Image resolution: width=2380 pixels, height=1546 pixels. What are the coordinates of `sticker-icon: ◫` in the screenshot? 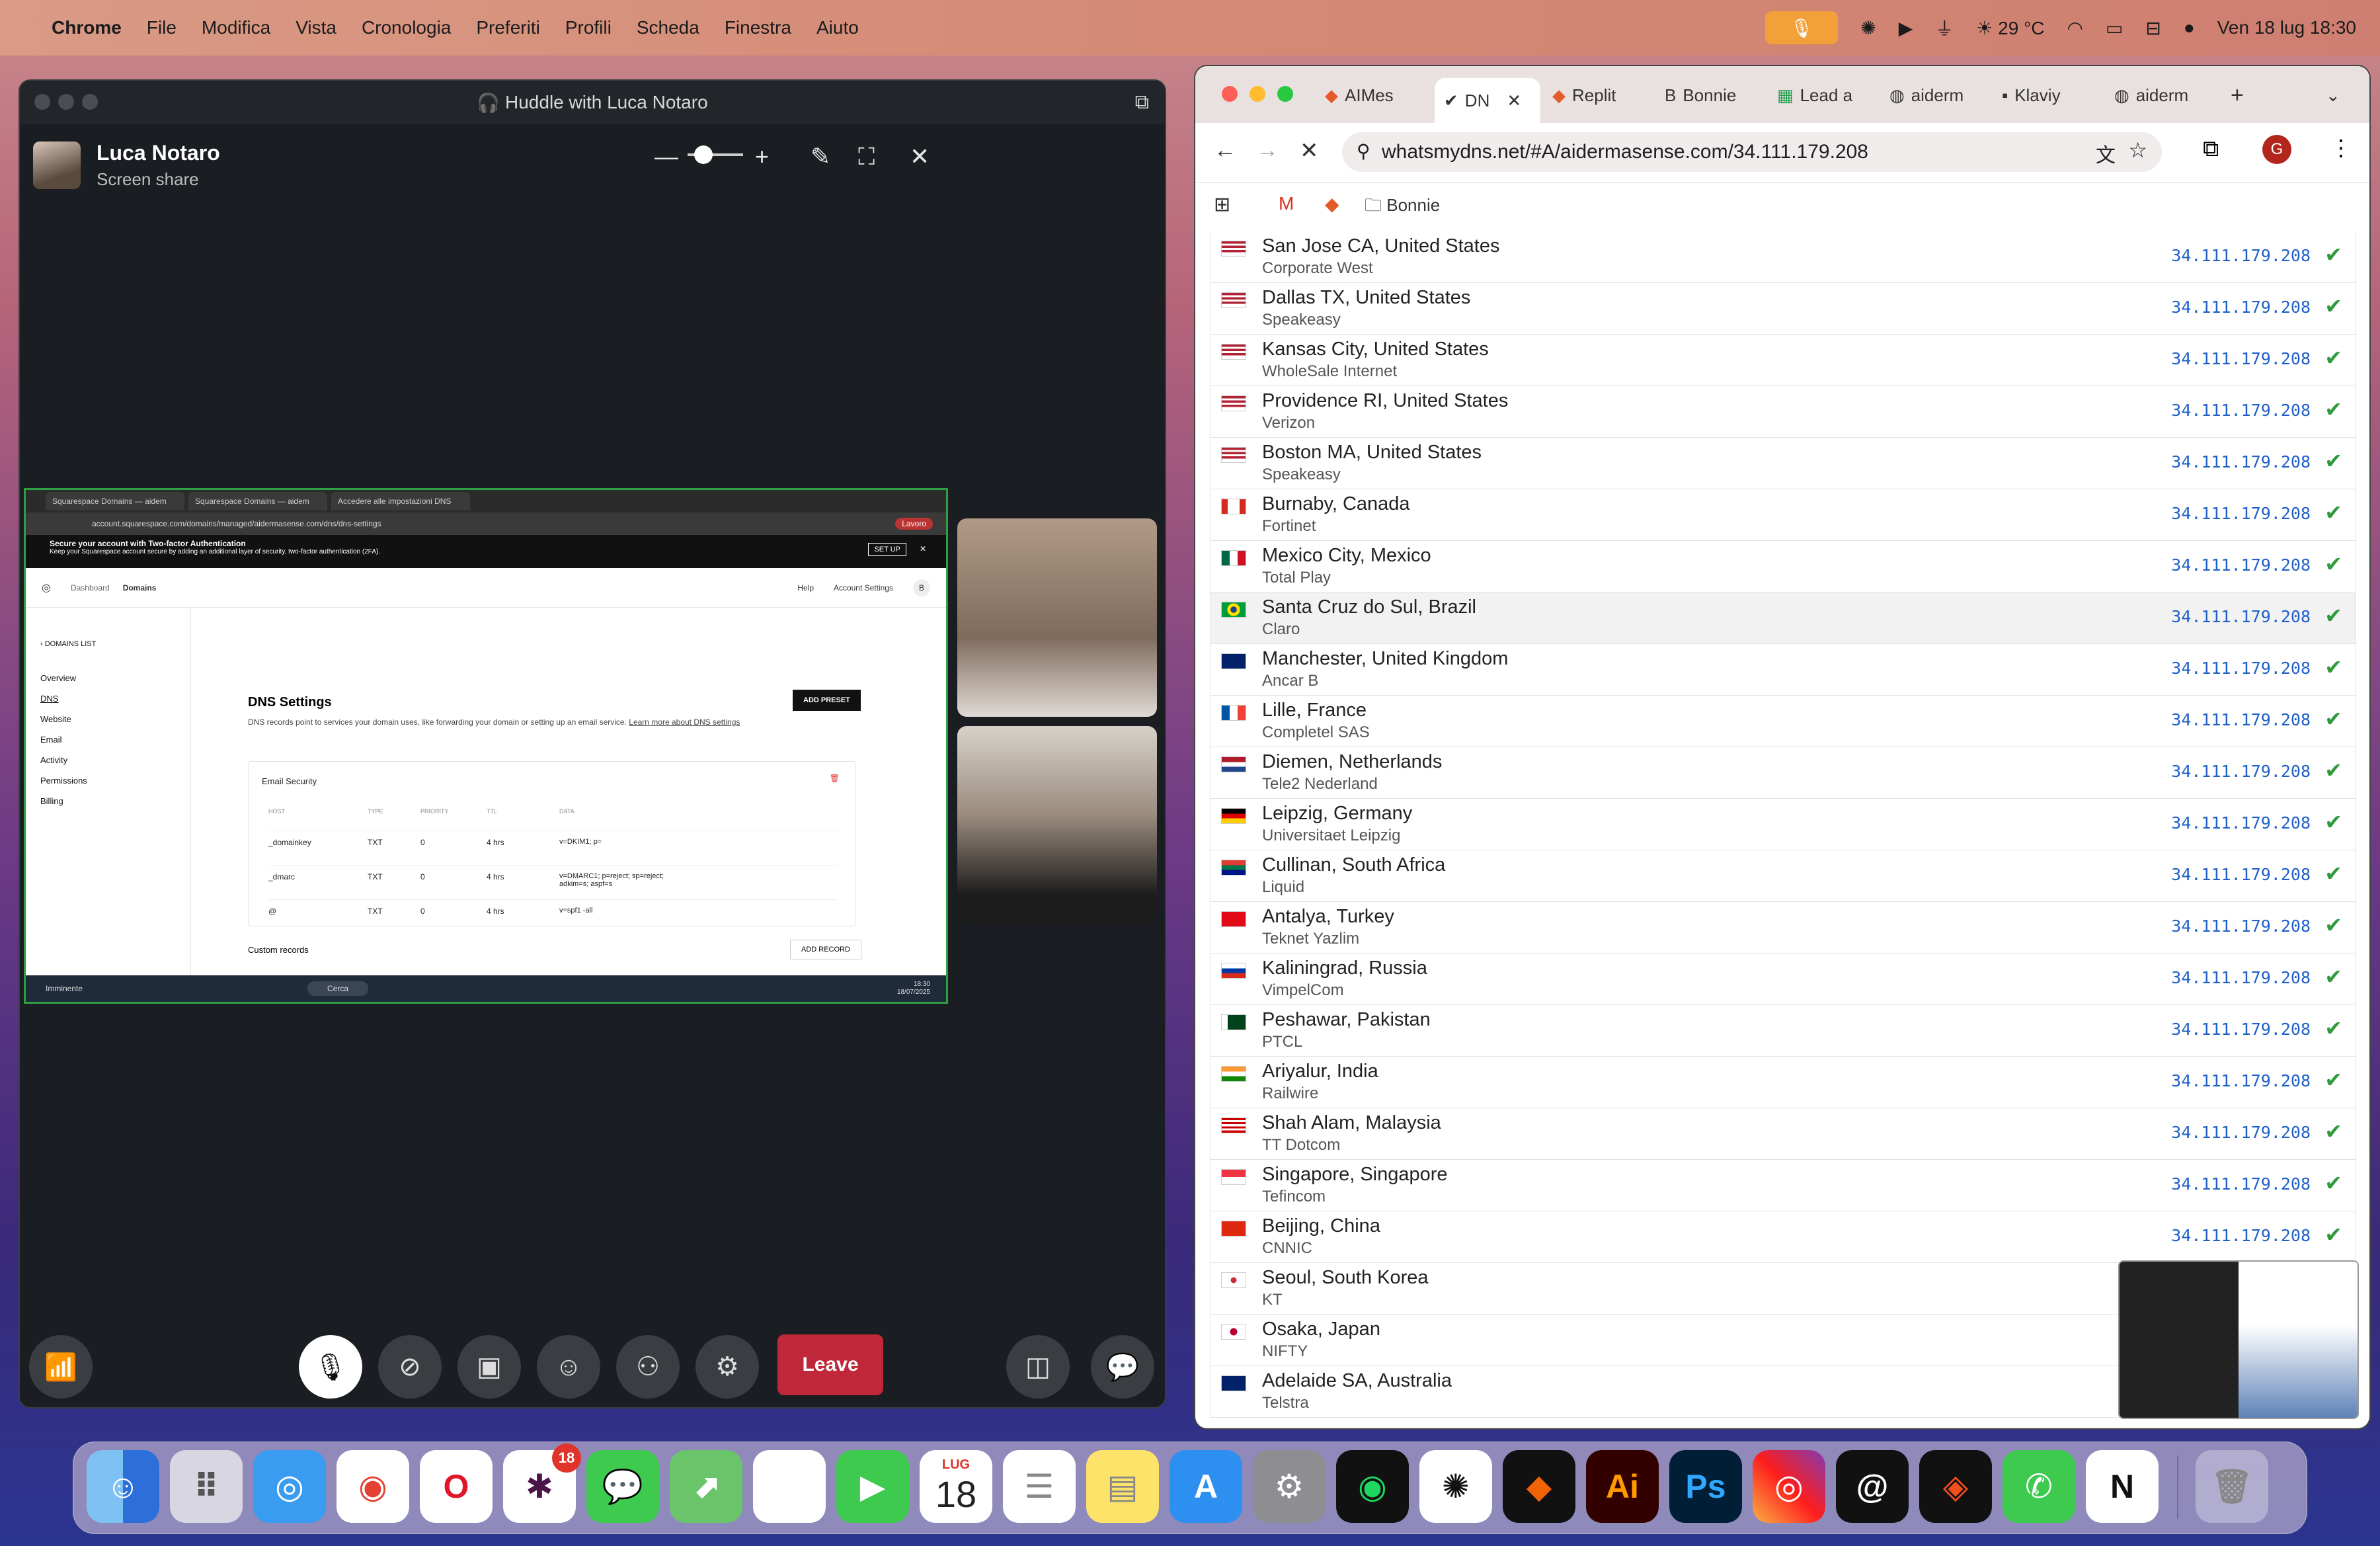 It's located at (1038, 1367).